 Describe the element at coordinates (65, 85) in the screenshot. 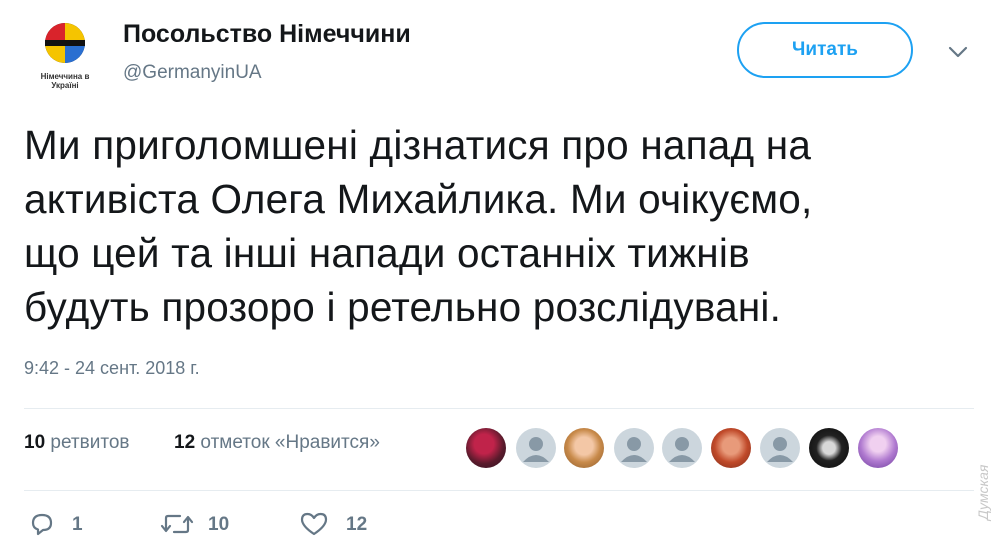

I see `avatar-caption-line: Україні` at that location.